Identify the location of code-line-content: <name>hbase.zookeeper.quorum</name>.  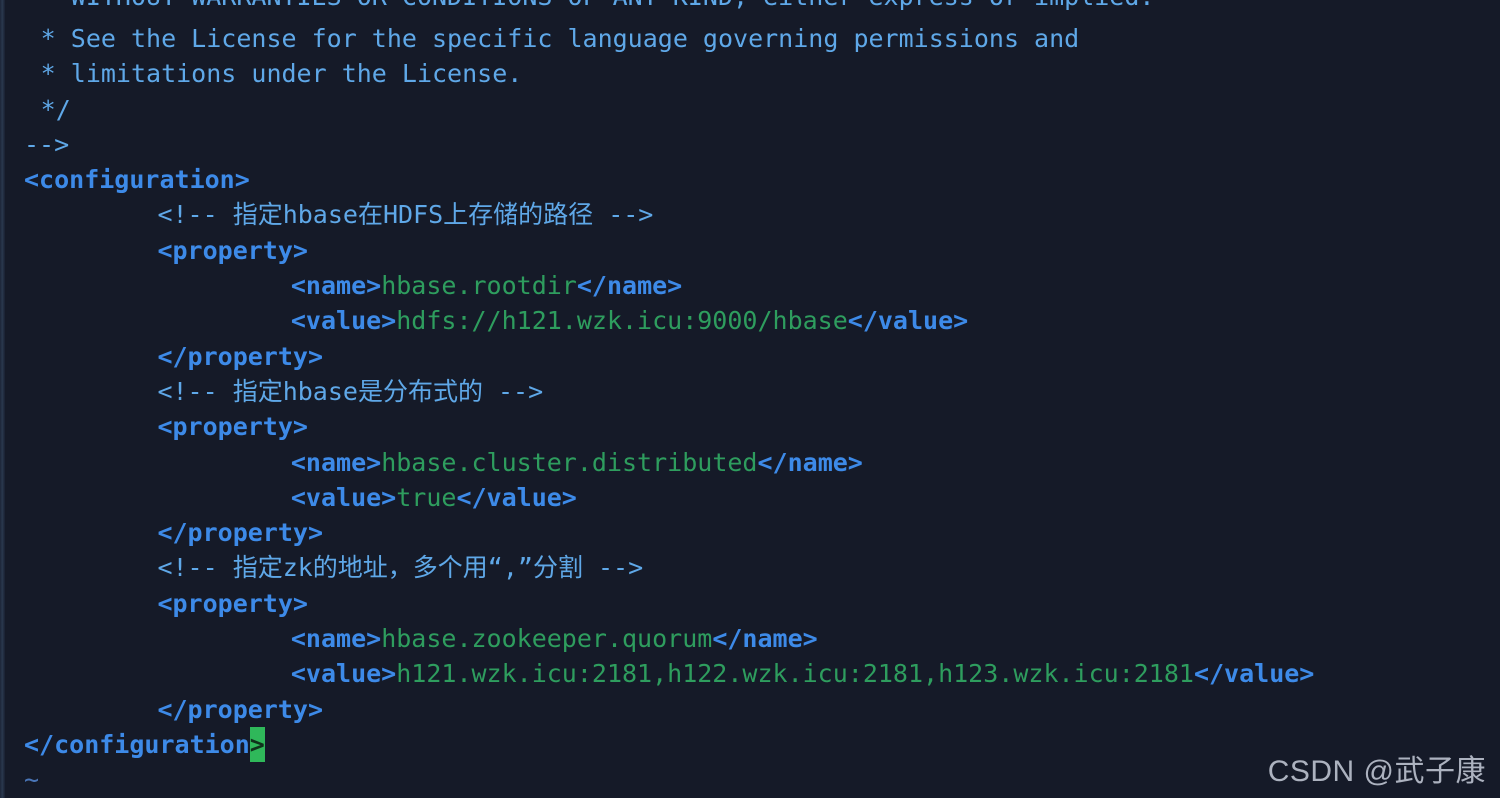
(554, 638).